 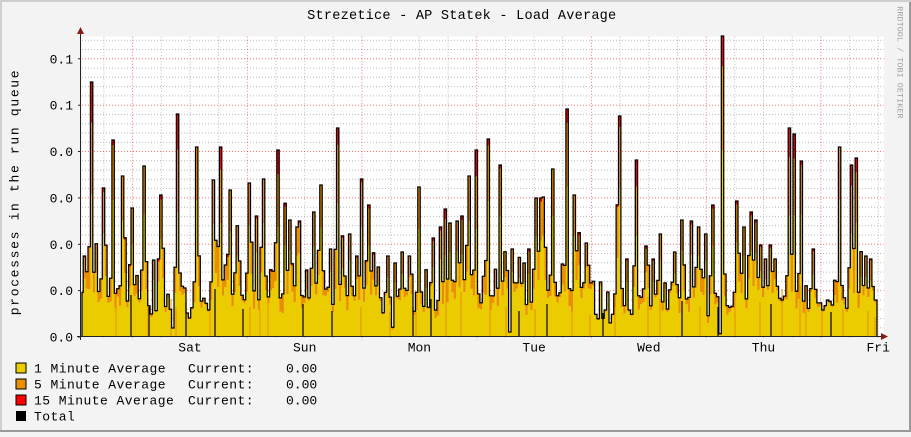 What do you see at coordinates (648, 348) in the screenshot?
I see `svg-text: Wed` at bounding box center [648, 348].